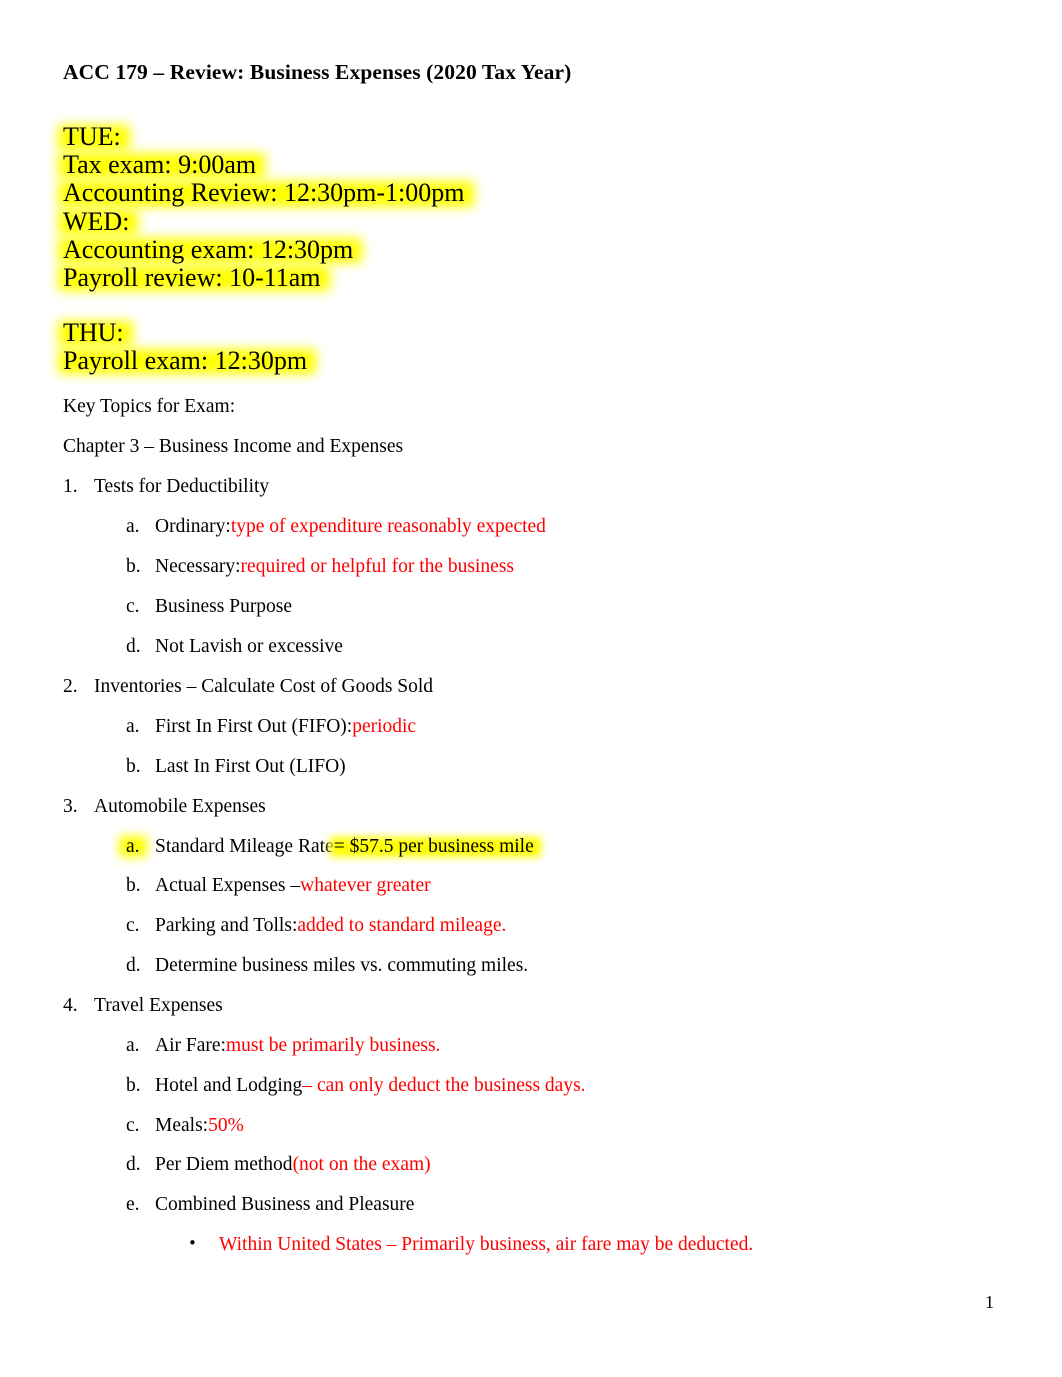  I want to click on list-item: b. Actual Expenses – whatever greater, so click(278, 886).